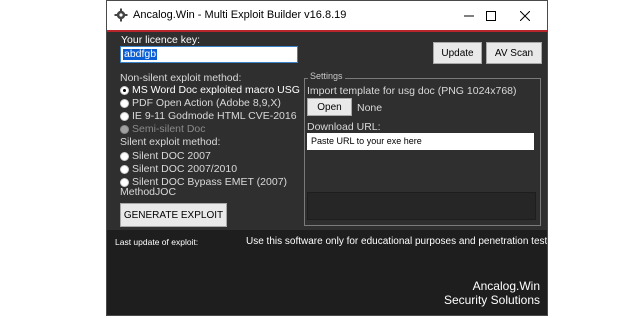  I want to click on brand-name: Ancalog.Win, so click(506, 286).